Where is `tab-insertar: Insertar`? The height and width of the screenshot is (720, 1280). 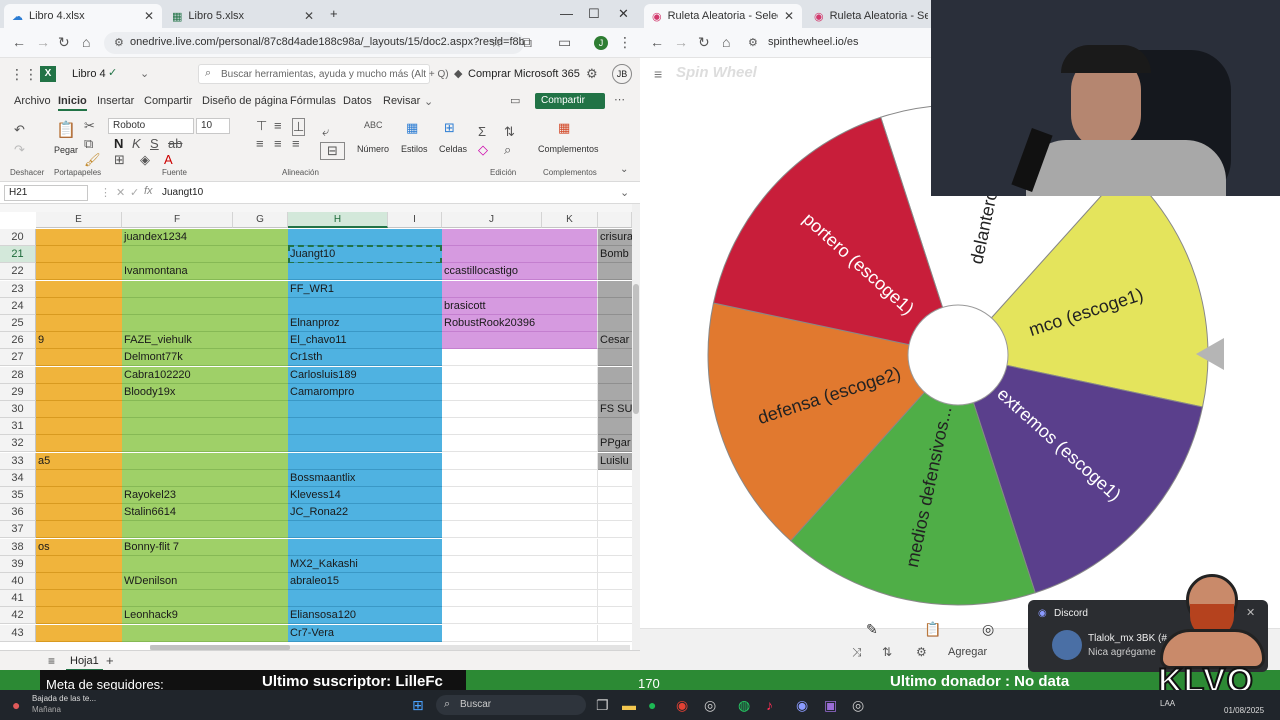 tab-insertar: Insertar is located at coordinates (115, 101).